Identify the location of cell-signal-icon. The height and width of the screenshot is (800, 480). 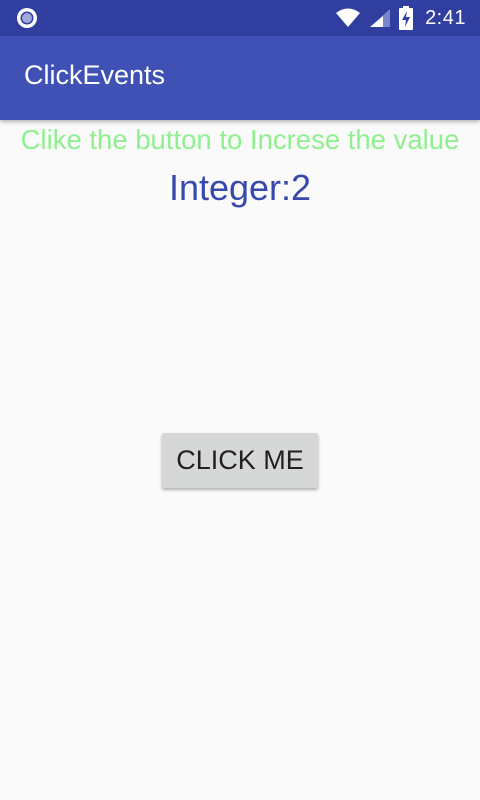
(380, 18).